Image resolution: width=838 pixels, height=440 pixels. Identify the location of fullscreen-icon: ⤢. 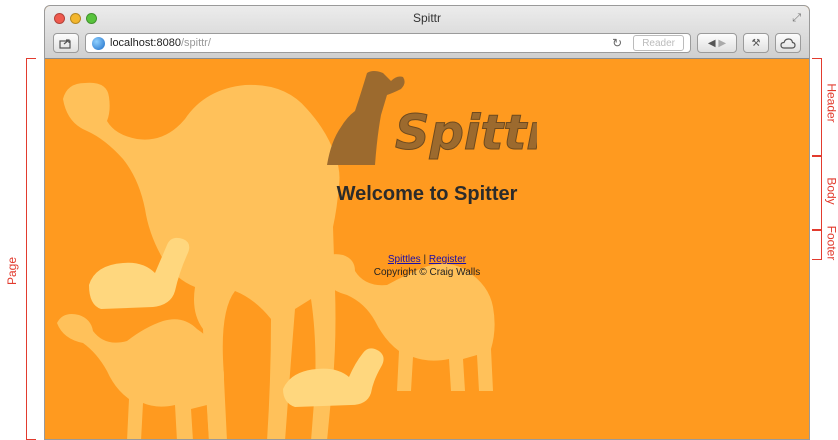
(796, 18).